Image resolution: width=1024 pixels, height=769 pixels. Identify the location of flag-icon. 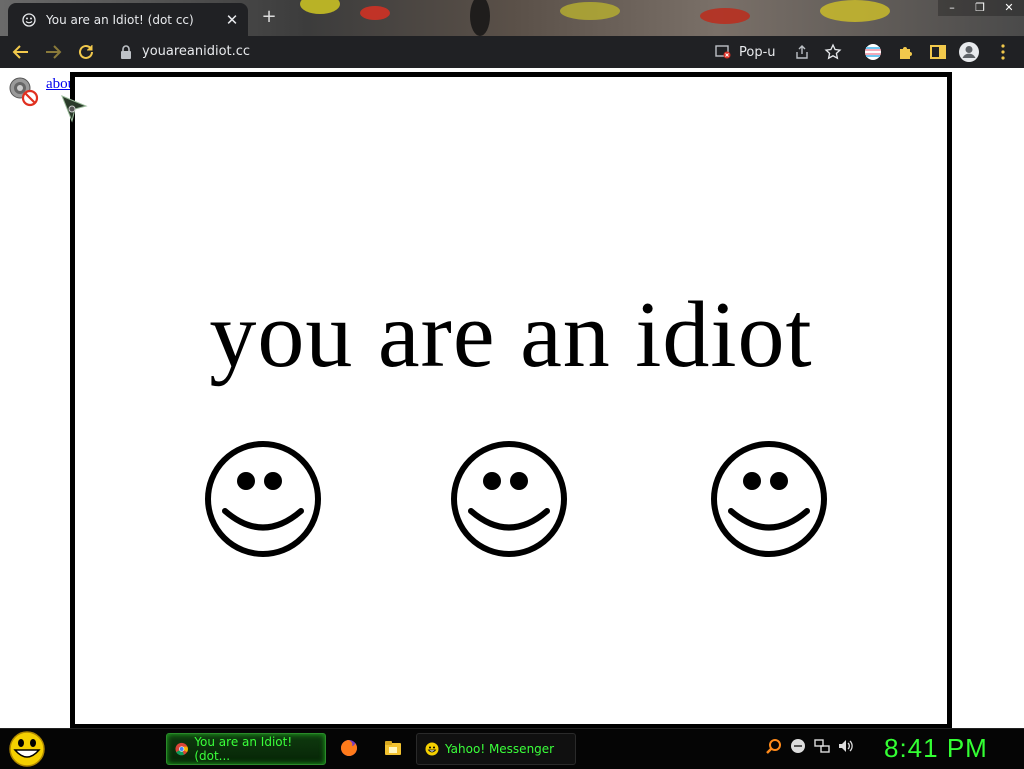
(873, 52).